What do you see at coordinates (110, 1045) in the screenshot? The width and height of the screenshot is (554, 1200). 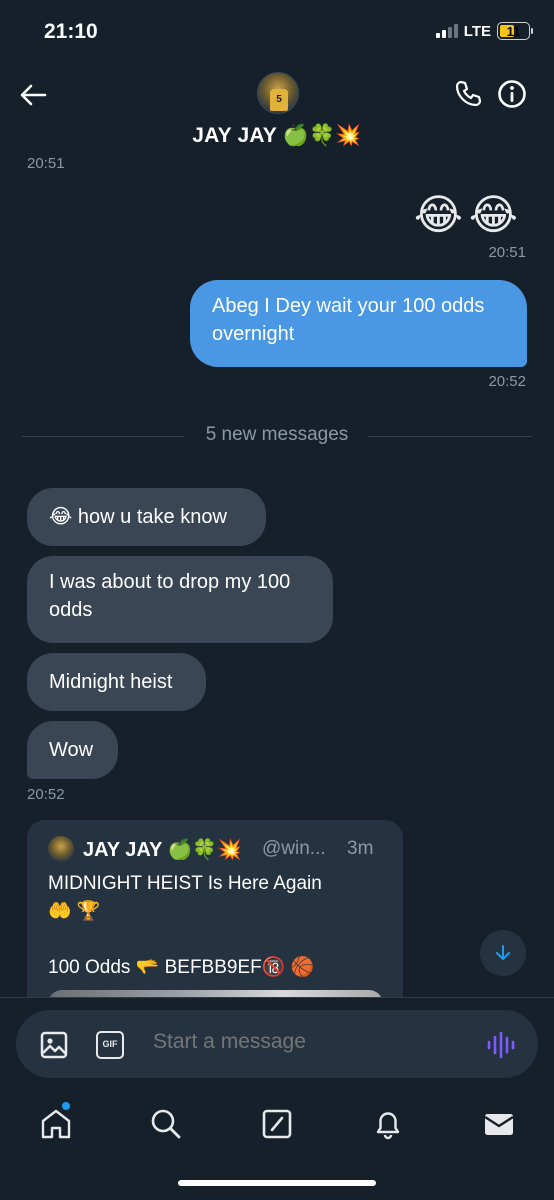 I see `gif-icon: GIF` at bounding box center [110, 1045].